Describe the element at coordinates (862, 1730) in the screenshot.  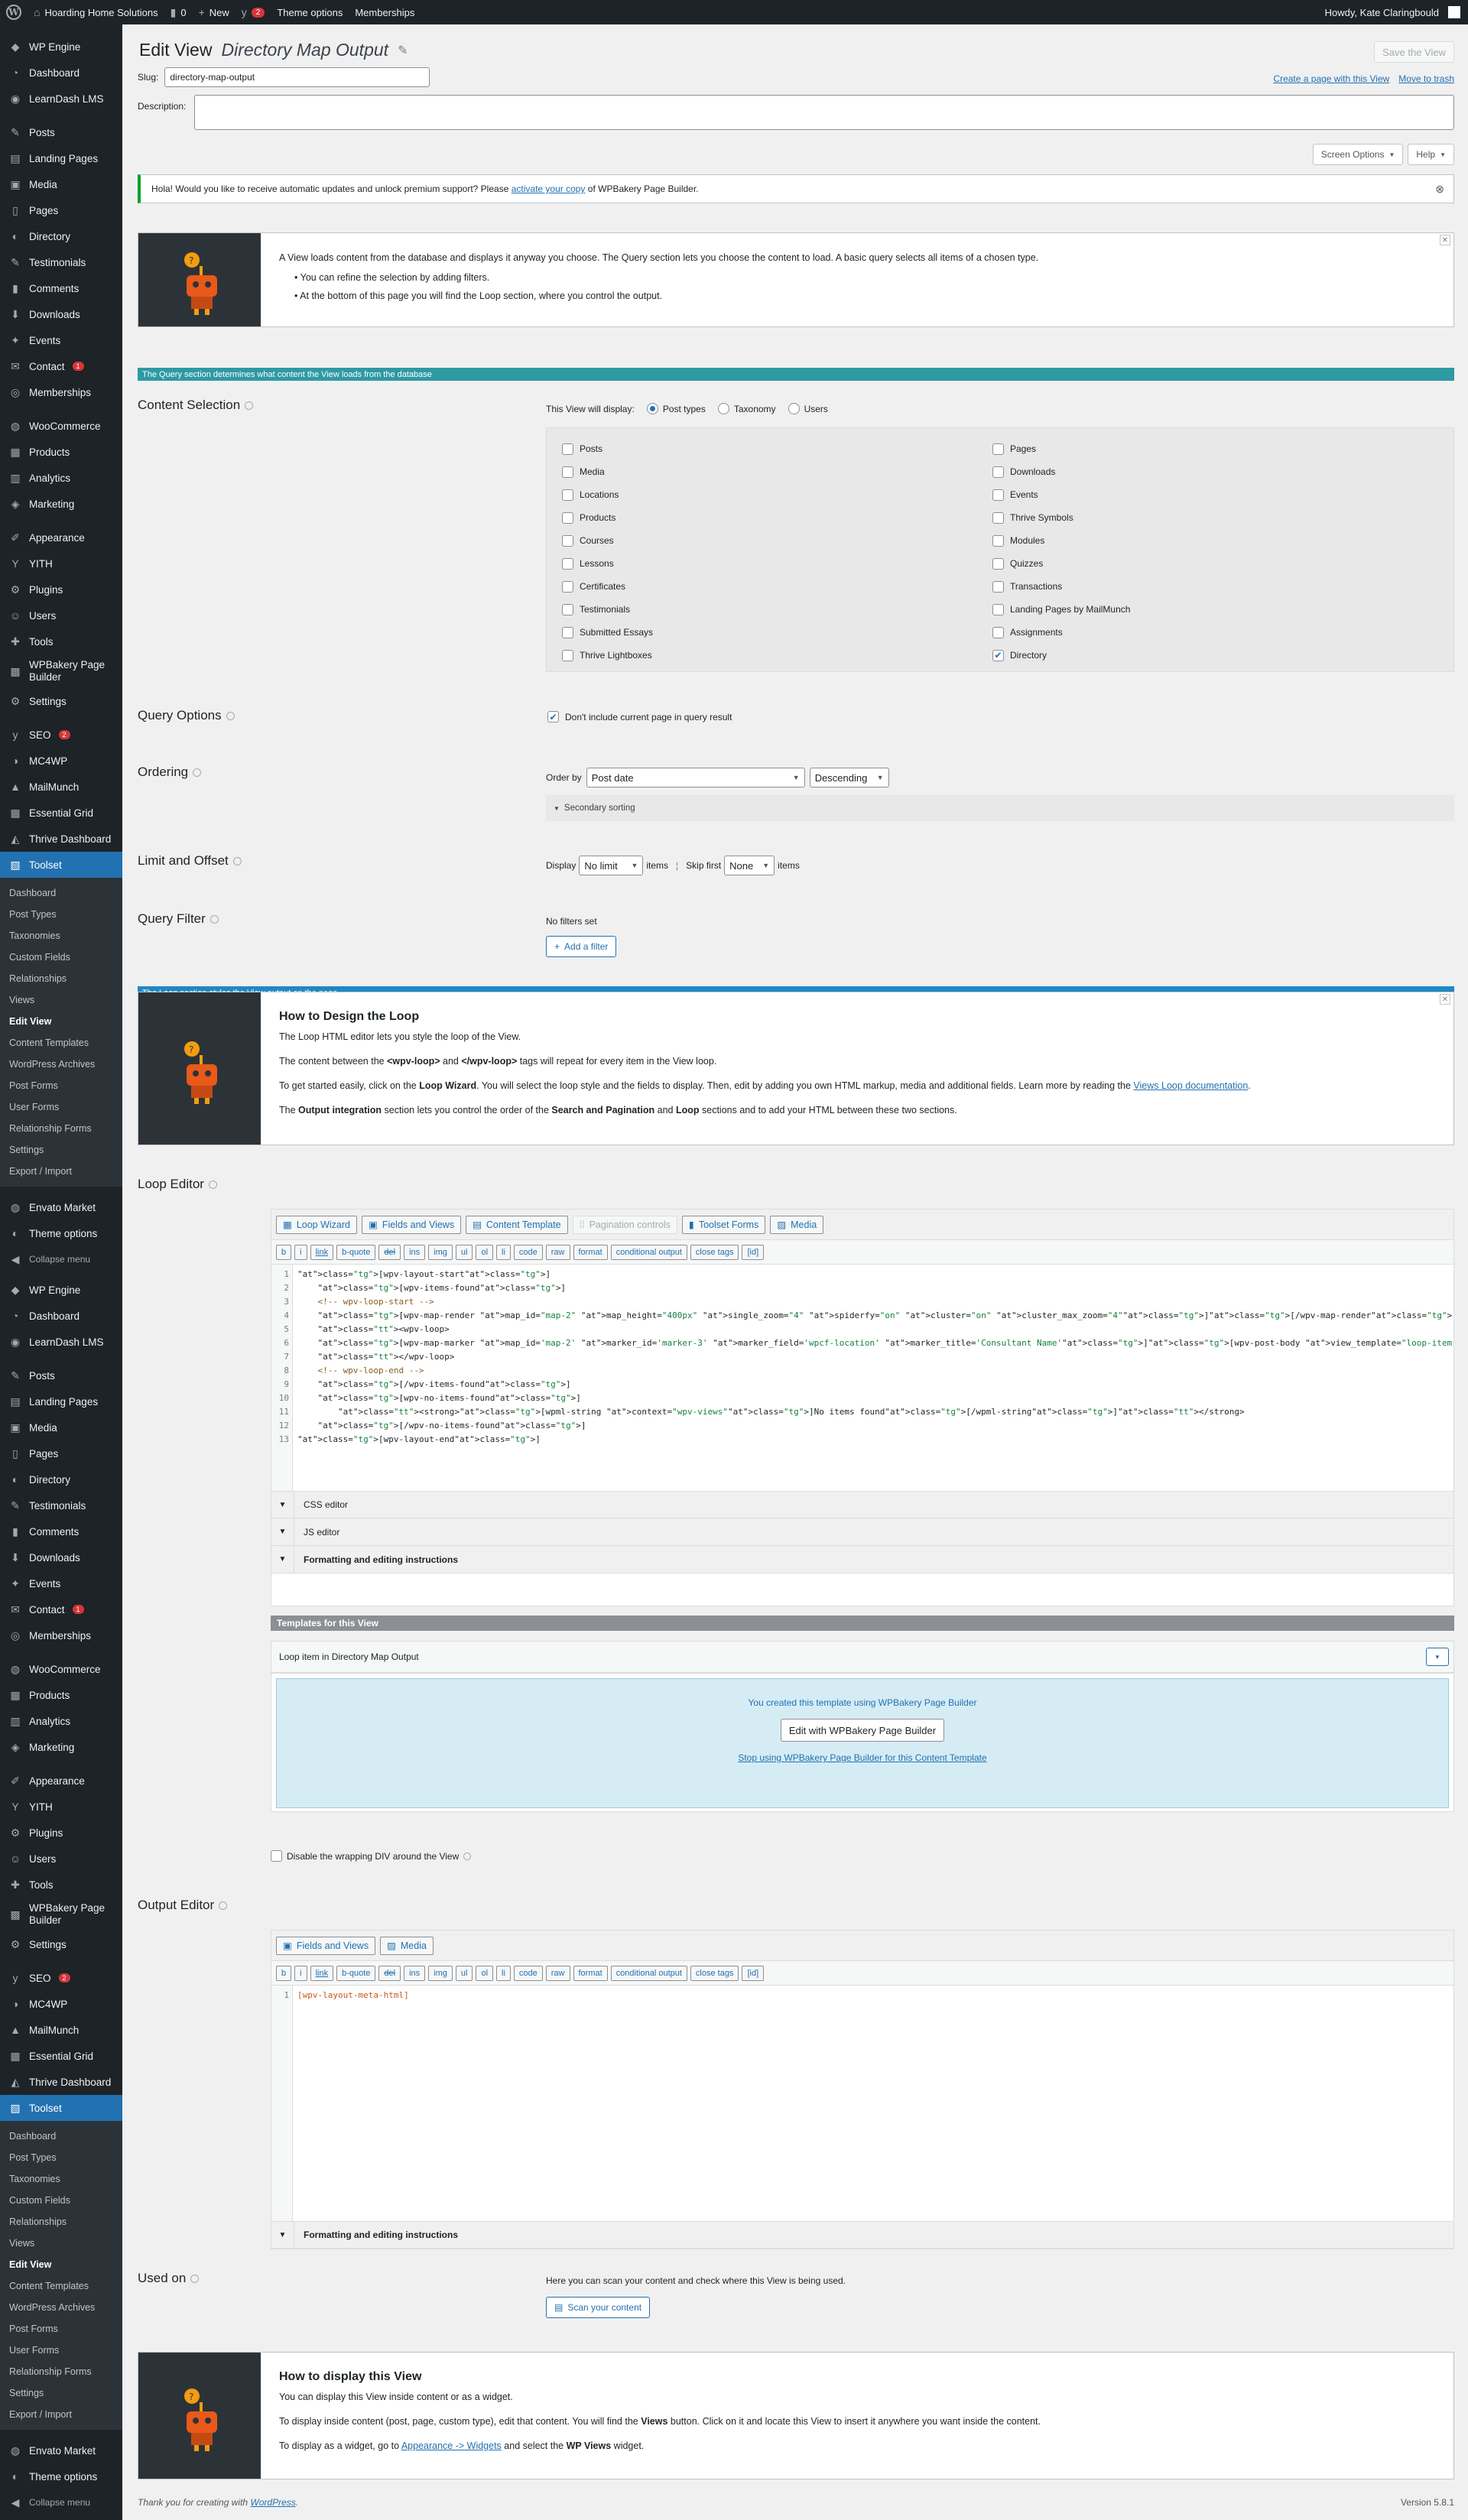
I see `edit-with-wpbakery-button: Edit with WPBakery Page Builder` at that location.